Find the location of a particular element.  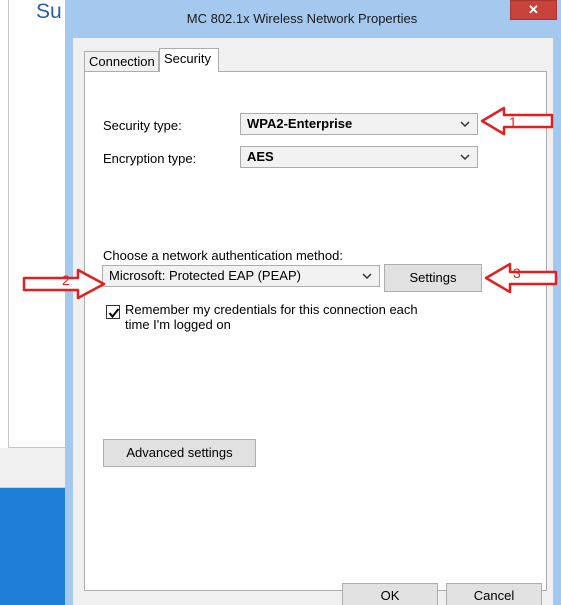

remember-credentials-line2: time I'm logged on is located at coordinates (178, 324).